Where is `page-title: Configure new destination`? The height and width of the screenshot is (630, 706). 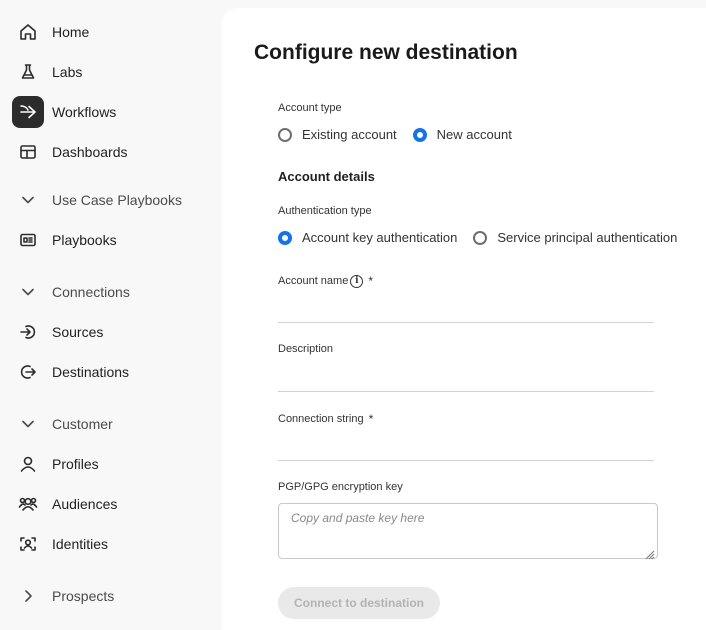
page-title: Configure new destination is located at coordinates (386, 52).